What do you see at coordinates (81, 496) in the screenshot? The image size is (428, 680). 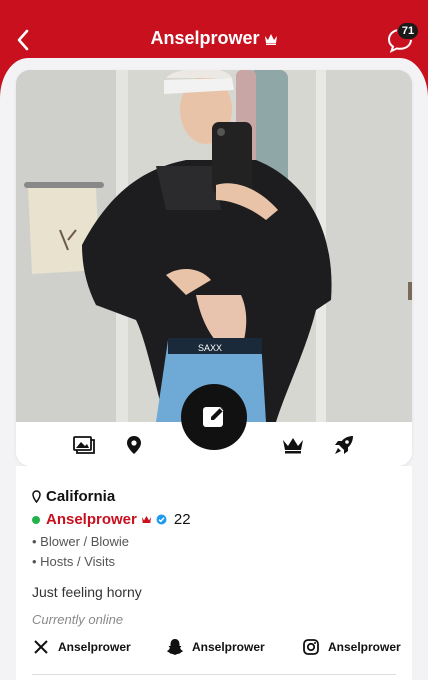 I see `location-text: California` at bounding box center [81, 496].